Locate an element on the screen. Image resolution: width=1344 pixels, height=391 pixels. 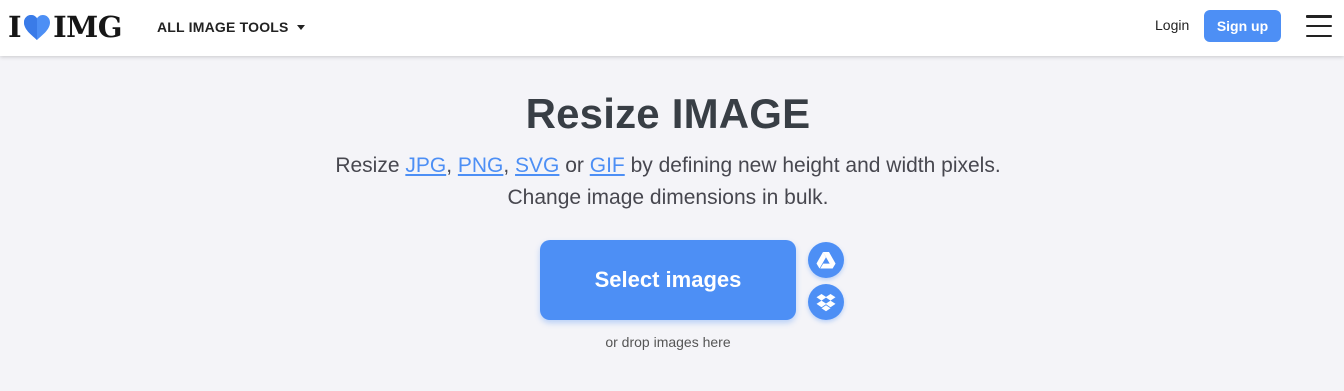
all-image-tools-label: ALL IMAGE TOOLS is located at coordinates (223, 27).